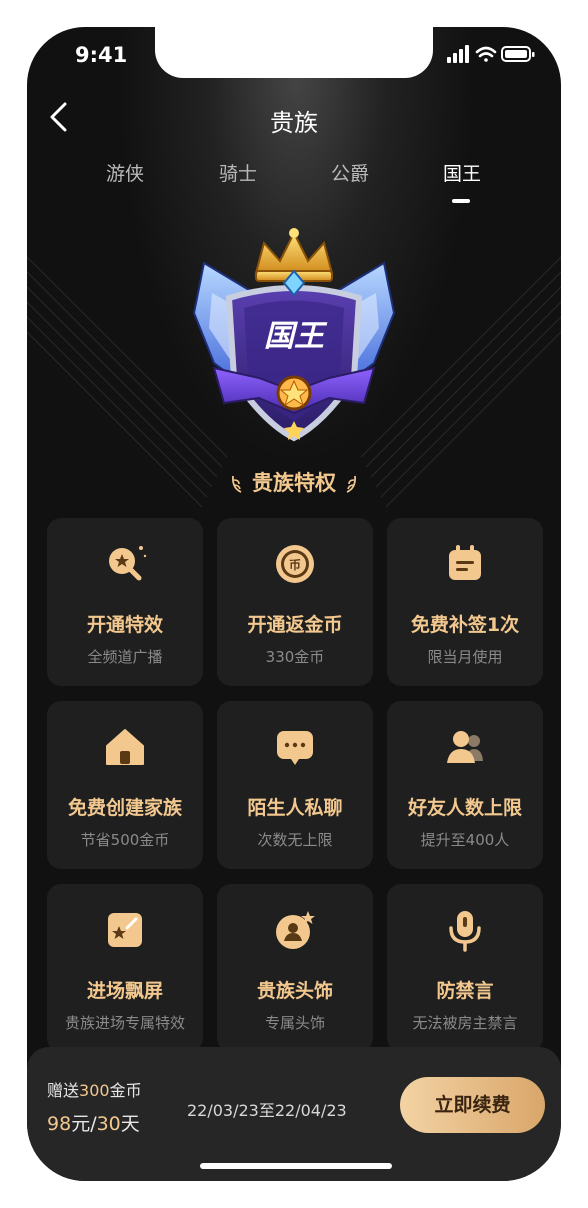  What do you see at coordinates (465, 562) in the screenshot?
I see `calendar-icon` at bounding box center [465, 562].